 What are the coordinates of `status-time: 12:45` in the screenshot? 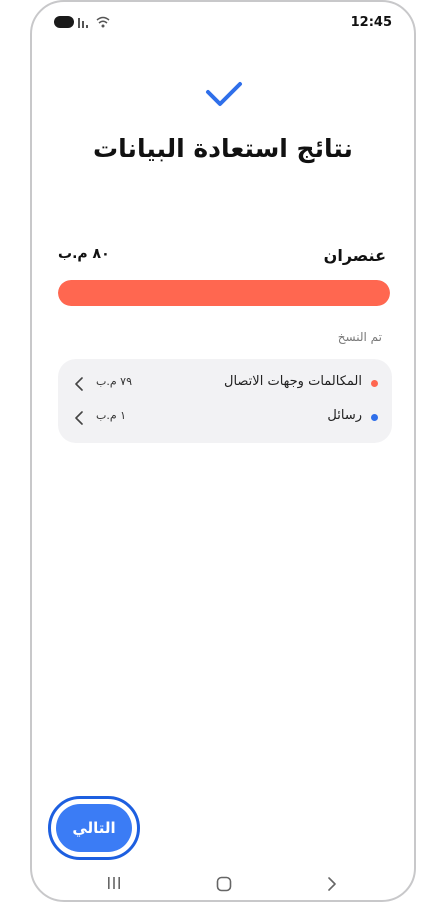 It's located at (371, 22).